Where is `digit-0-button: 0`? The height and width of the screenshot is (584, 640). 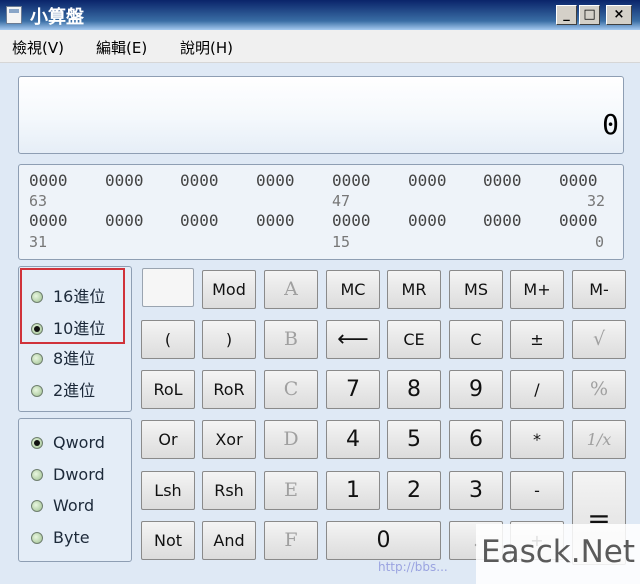
digit-0-button: 0 is located at coordinates (383, 540).